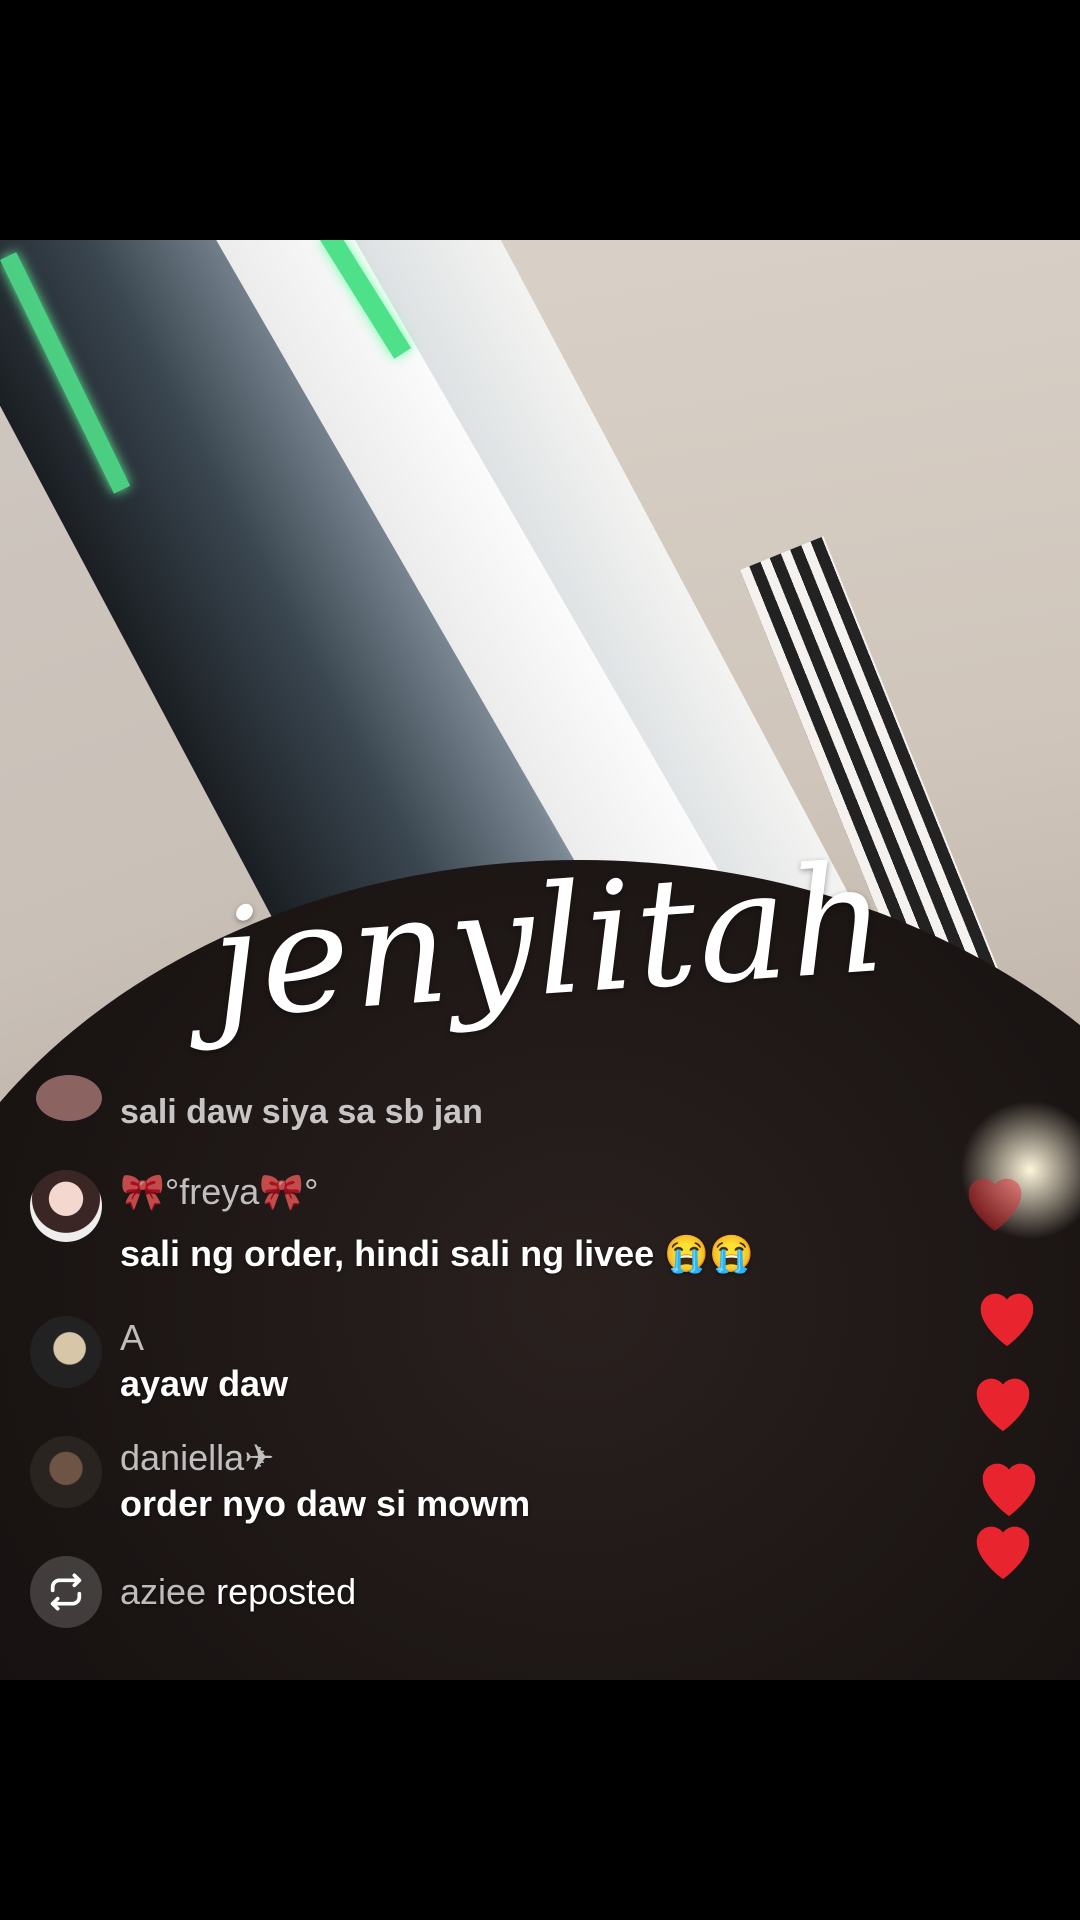  I want to click on comment-text: order nyo daw si mowm, so click(325, 1503).